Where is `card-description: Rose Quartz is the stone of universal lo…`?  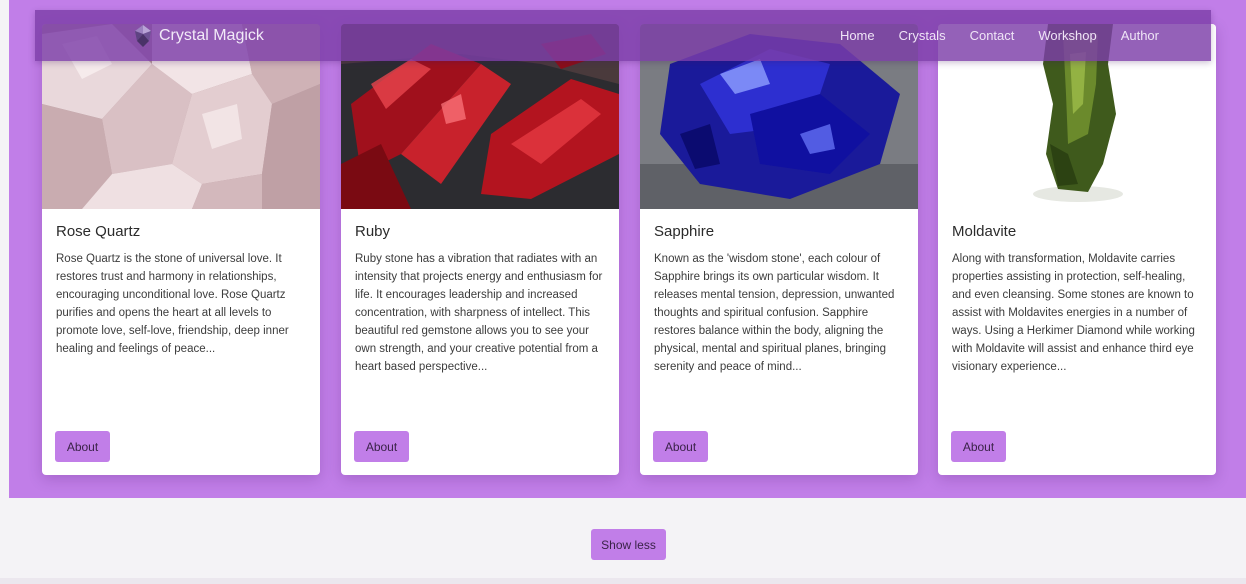 card-description: Rose Quartz is the stone of universal lo… is located at coordinates (172, 304).